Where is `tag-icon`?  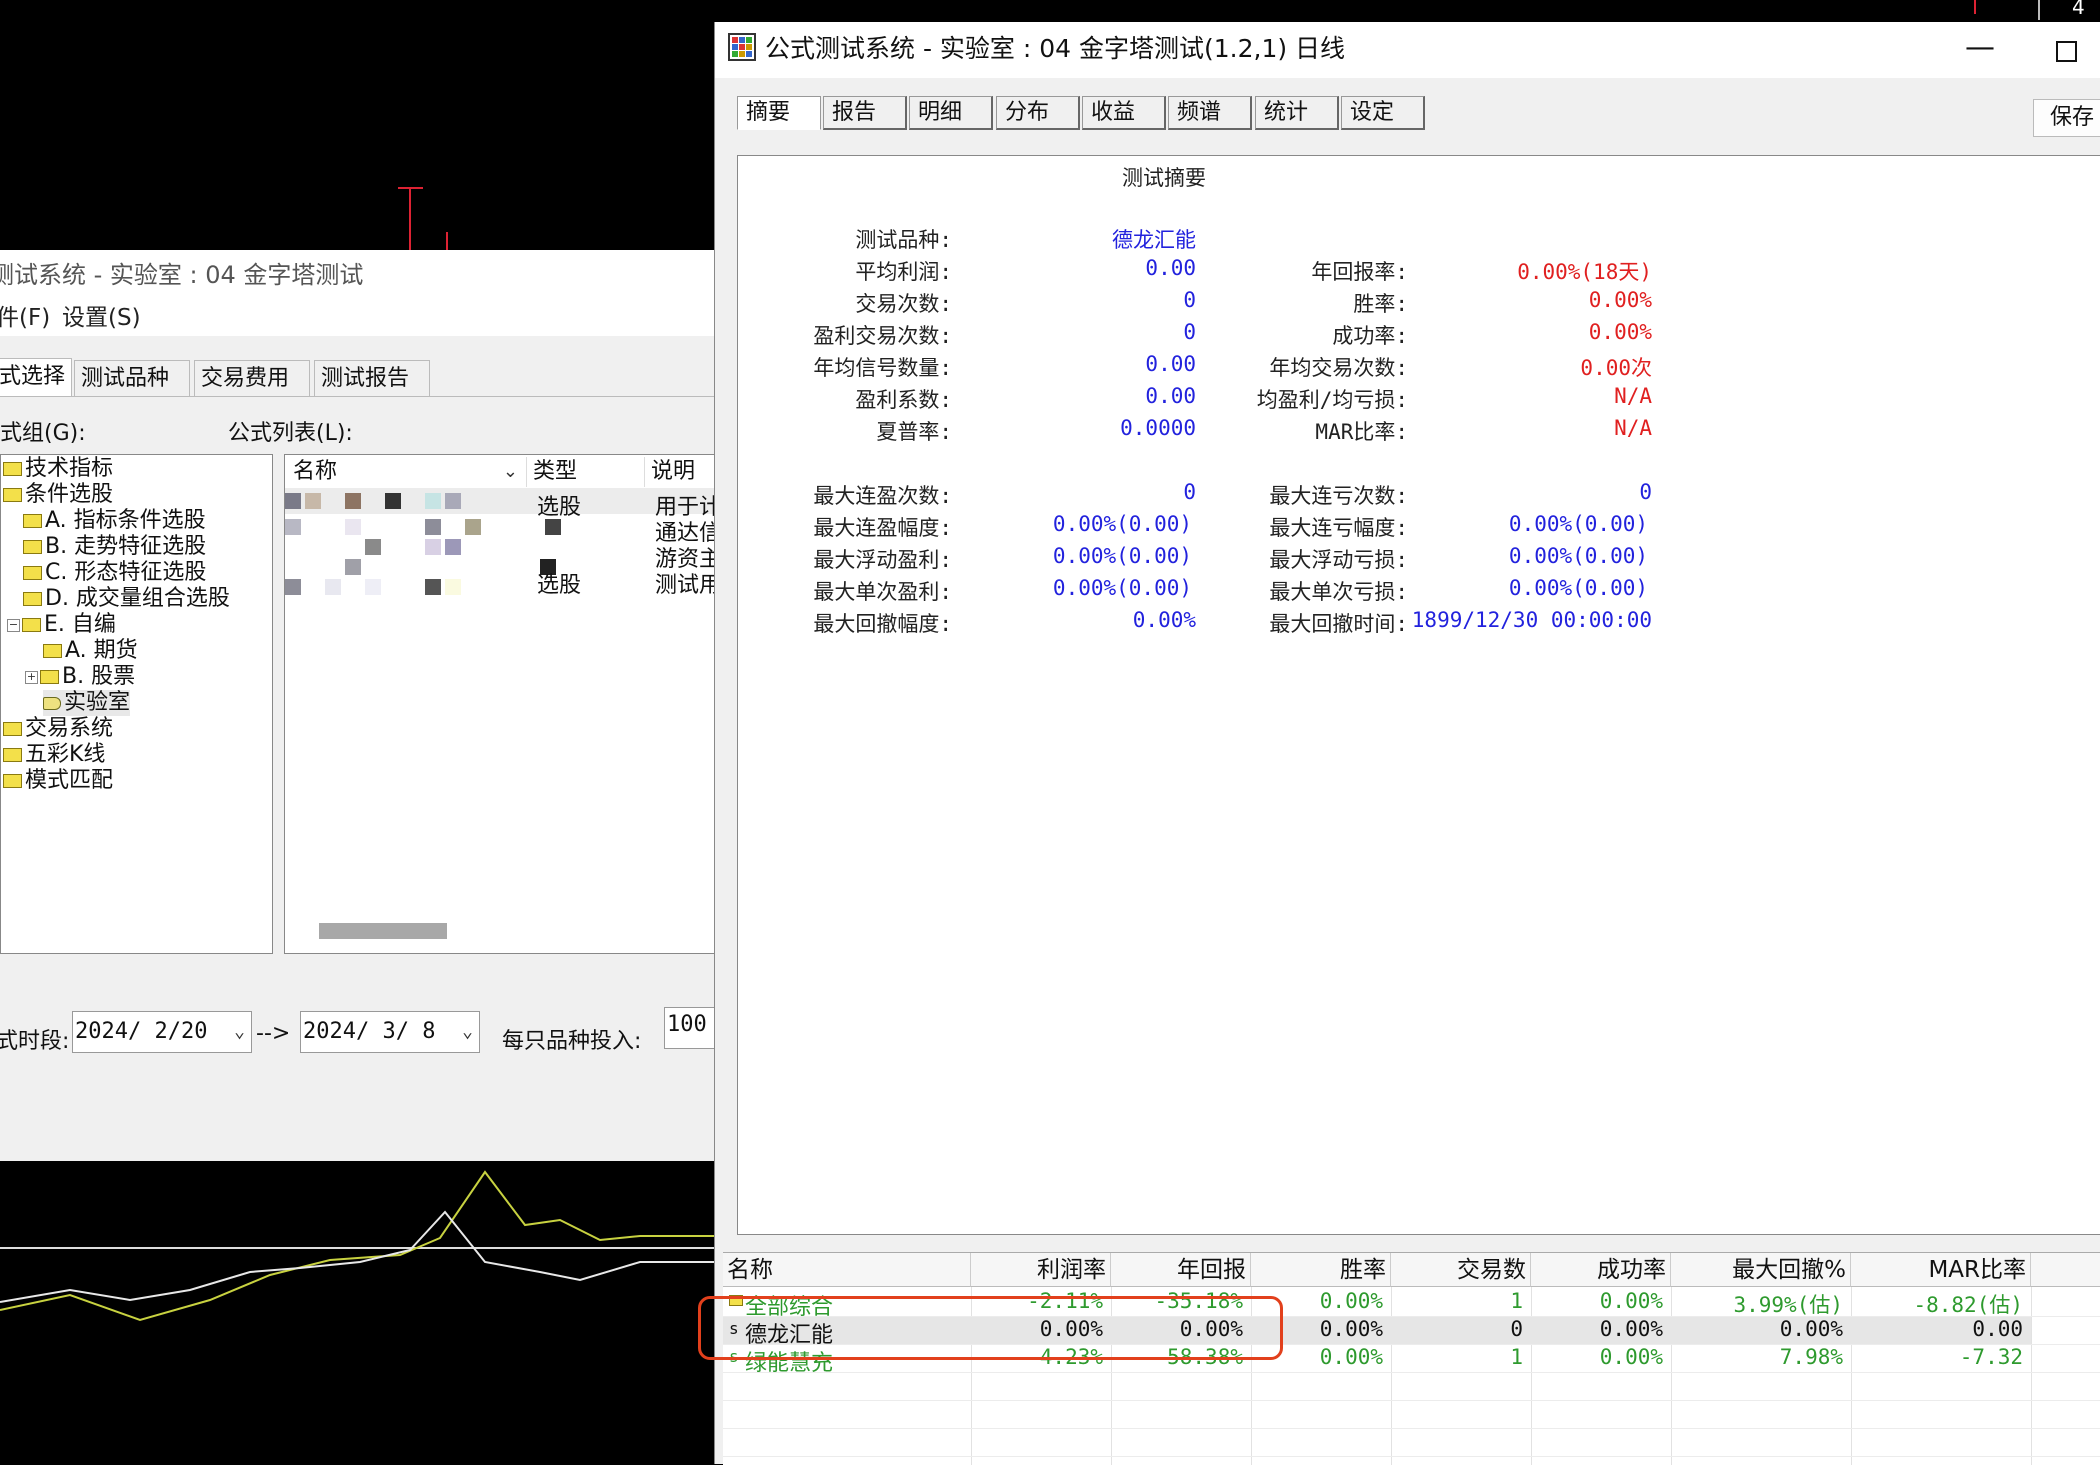 tag-icon is located at coordinates (52, 703).